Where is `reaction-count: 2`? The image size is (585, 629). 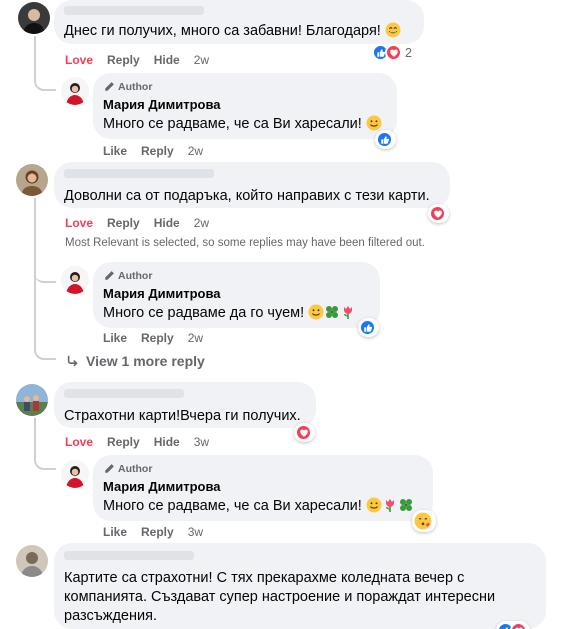
reaction-count: 2 is located at coordinates (408, 52).